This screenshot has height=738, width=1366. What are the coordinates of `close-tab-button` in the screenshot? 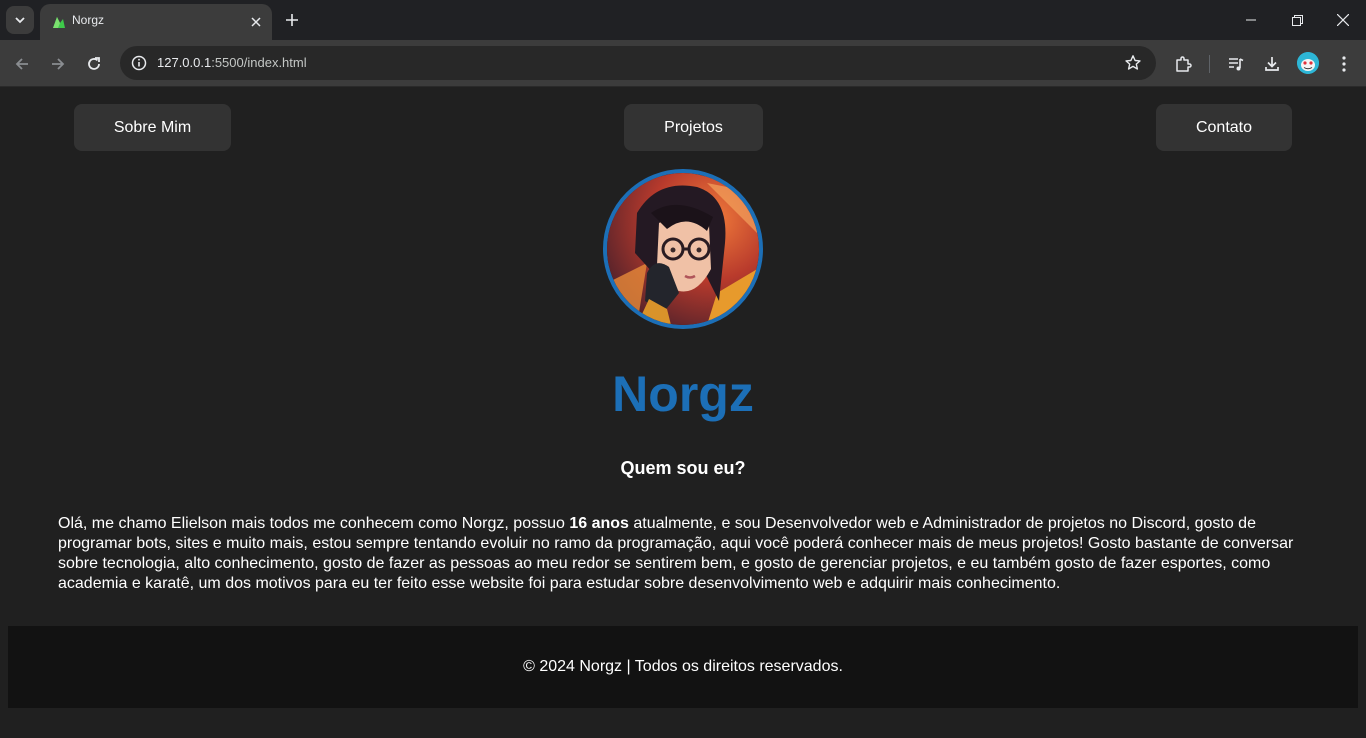 It's located at (256, 22).